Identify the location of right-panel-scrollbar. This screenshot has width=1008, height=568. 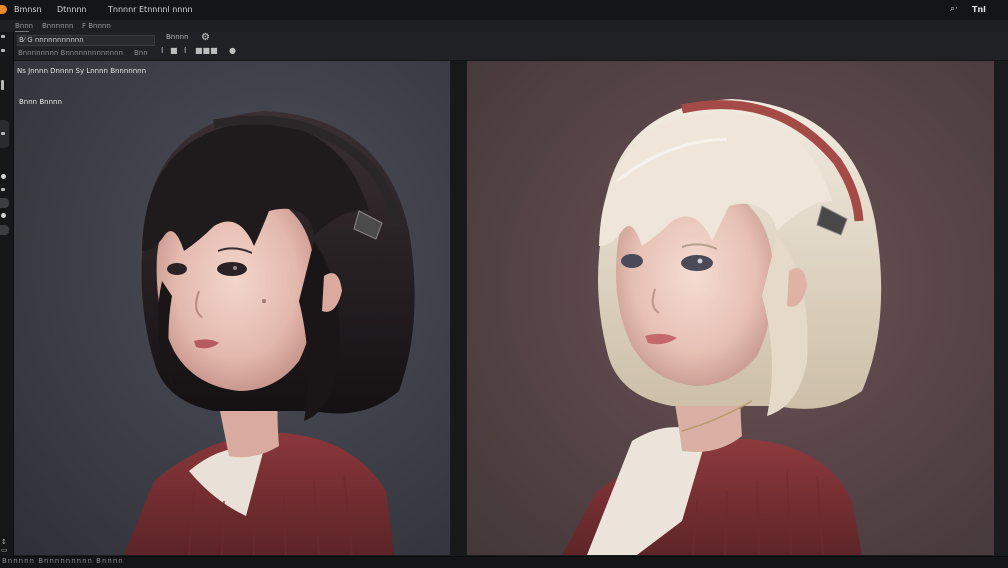
(1001, 308).